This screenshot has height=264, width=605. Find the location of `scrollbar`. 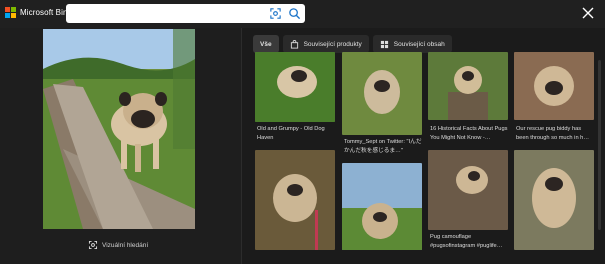

scrollbar is located at coordinates (599, 145).